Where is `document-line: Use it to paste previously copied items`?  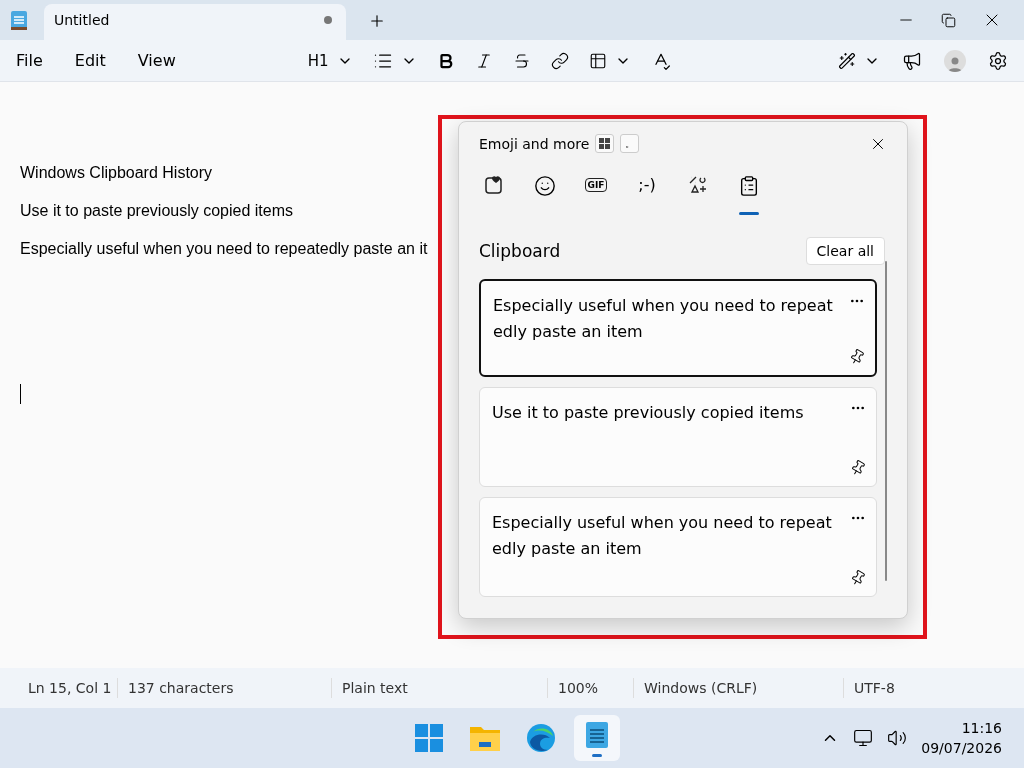
document-line: Use it to paste previously copied items is located at coordinates (156, 211).